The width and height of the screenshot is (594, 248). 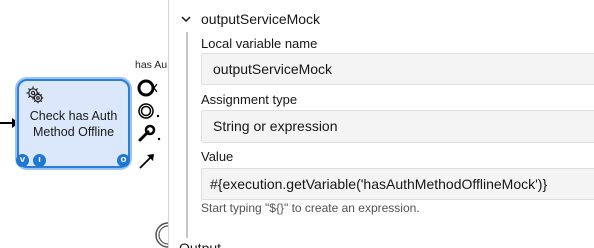 I want to click on input-marker: I, so click(x=39, y=160).